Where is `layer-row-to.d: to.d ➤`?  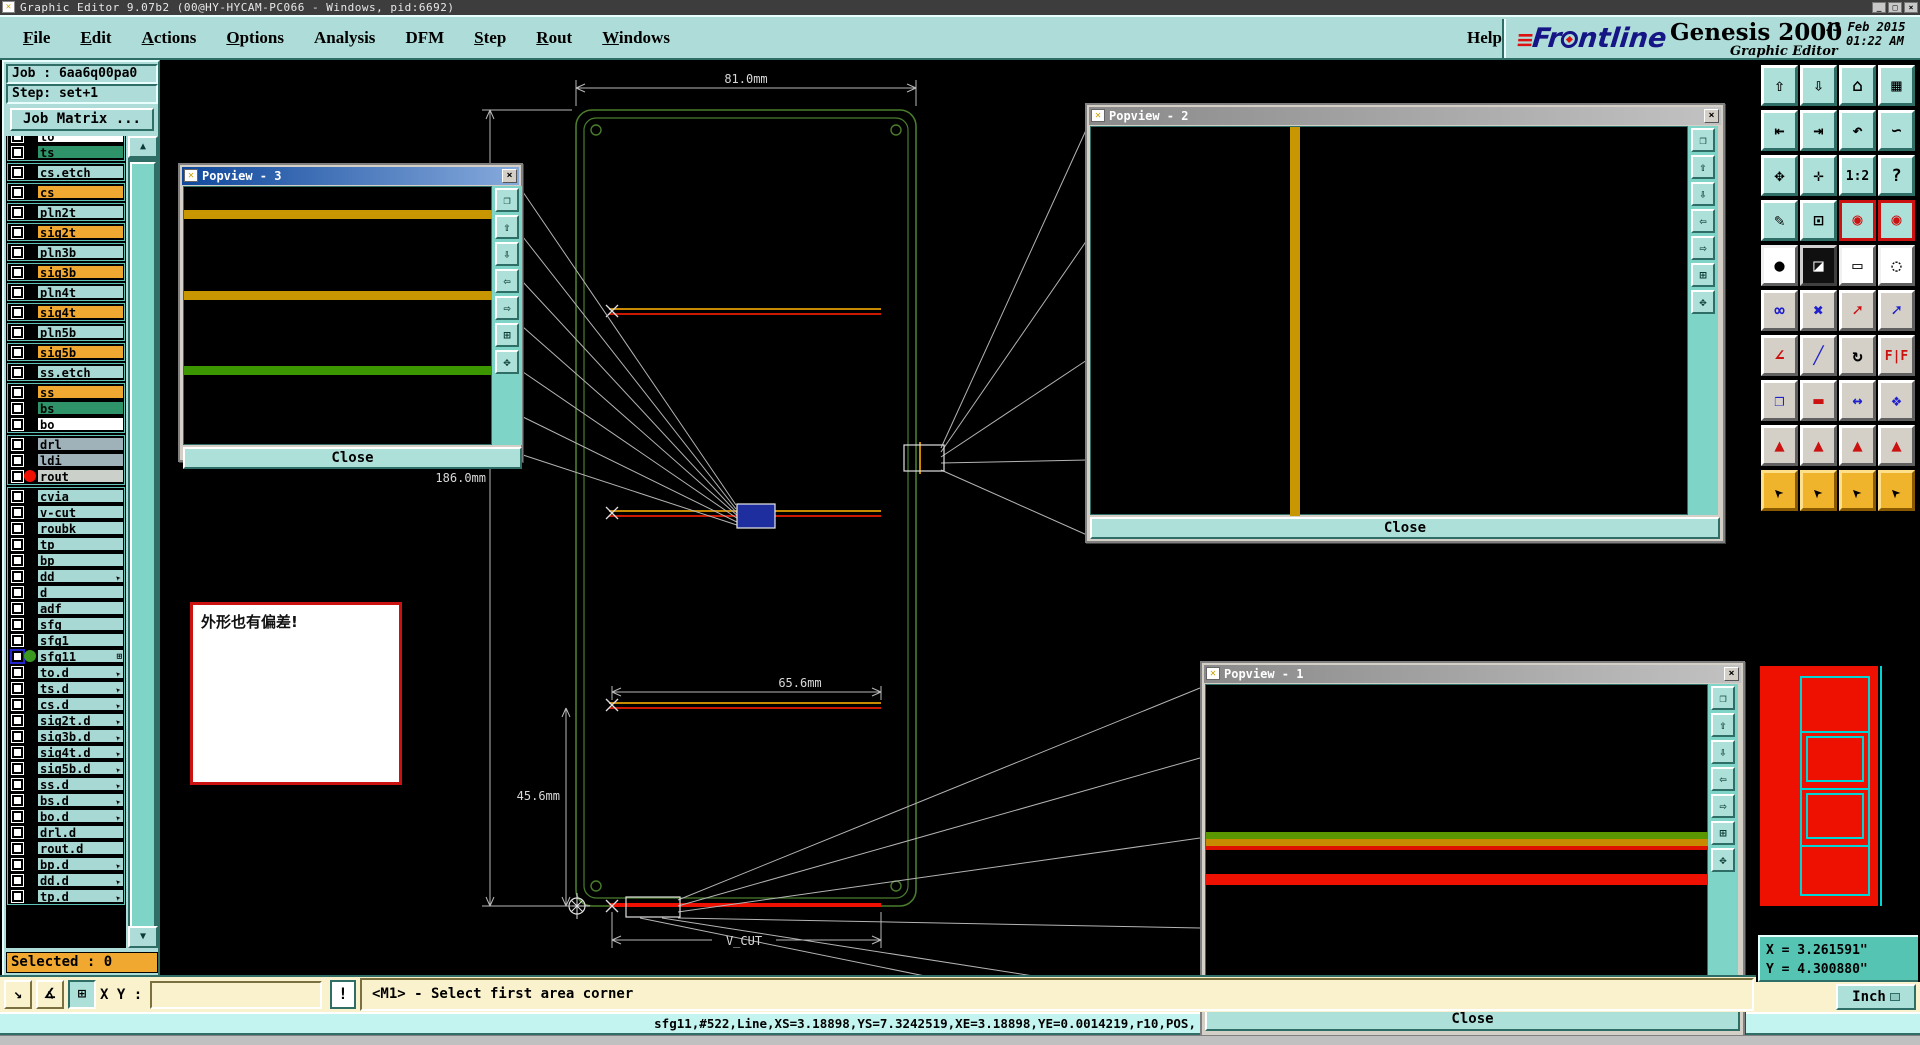
layer-row-to.d: to.d ➤ is located at coordinates (66, 672).